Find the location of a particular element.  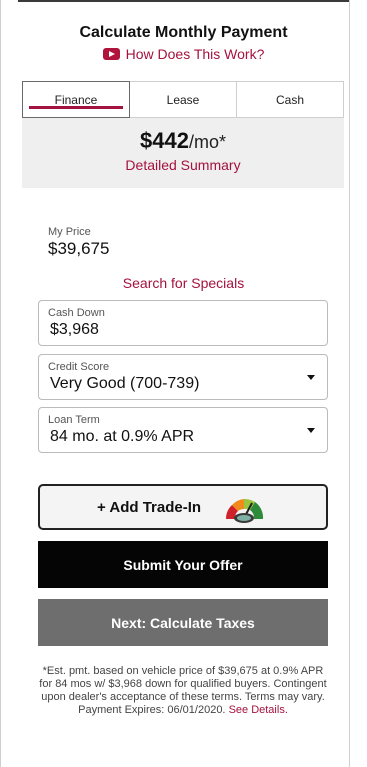

add-trade-in-label: + Add Trade-In is located at coordinates (149, 507).